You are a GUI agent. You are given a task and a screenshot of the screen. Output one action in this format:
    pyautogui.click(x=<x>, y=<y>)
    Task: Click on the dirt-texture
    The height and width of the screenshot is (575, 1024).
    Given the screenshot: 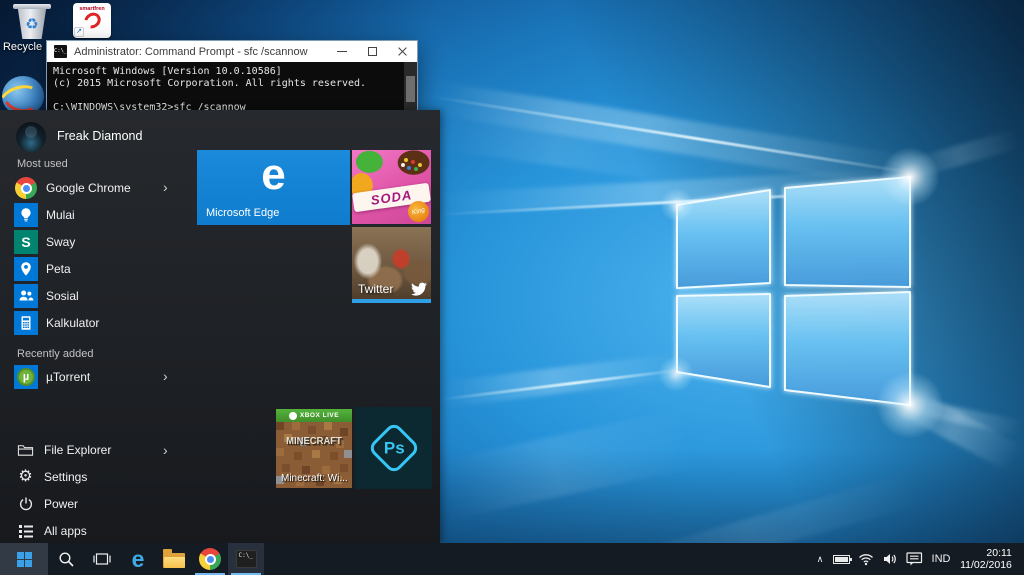 What is the action you would take?
    pyautogui.click(x=280, y=426)
    